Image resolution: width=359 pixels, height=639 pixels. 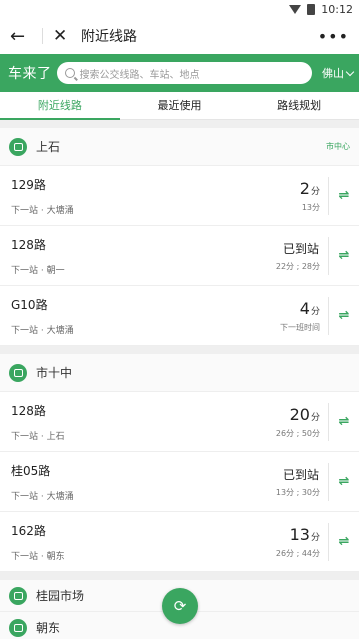 What do you see at coordinates (309, 308) in the screenshot?
I see `eta: 4分` at bounding box center [309, 308].